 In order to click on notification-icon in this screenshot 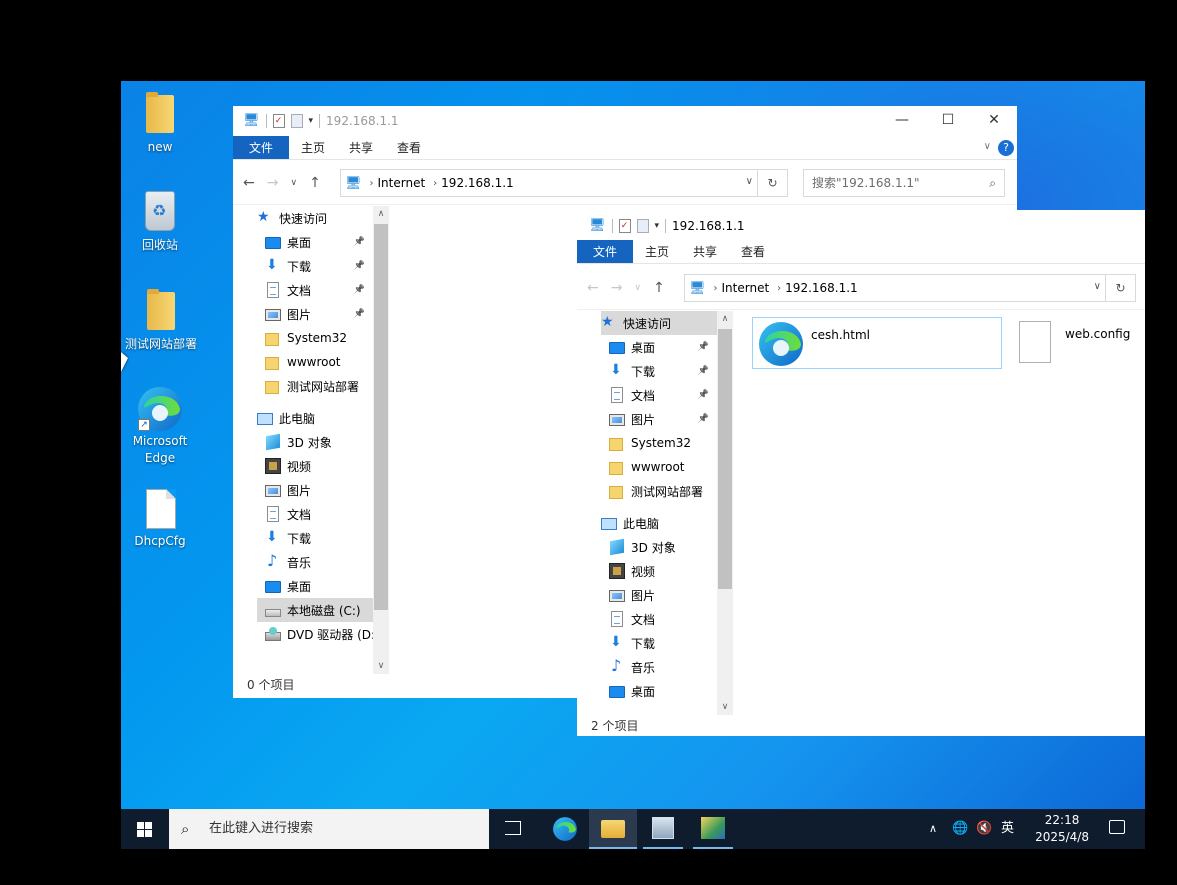, I will do `click(1117, 827)`.